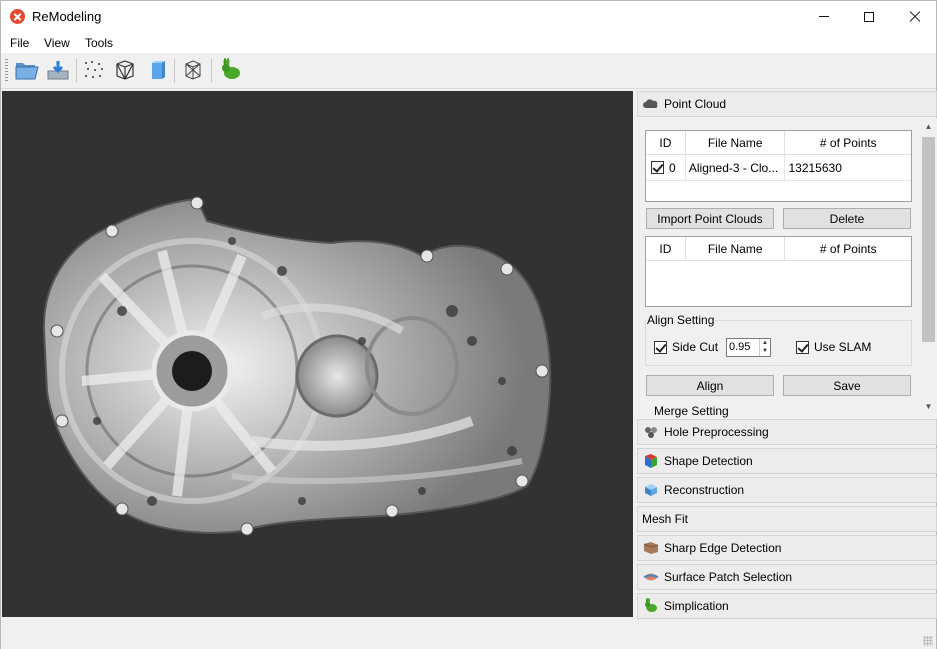 The width and height of the screenshot is (937, 649). I want to click on close-button, so click(914, 16).